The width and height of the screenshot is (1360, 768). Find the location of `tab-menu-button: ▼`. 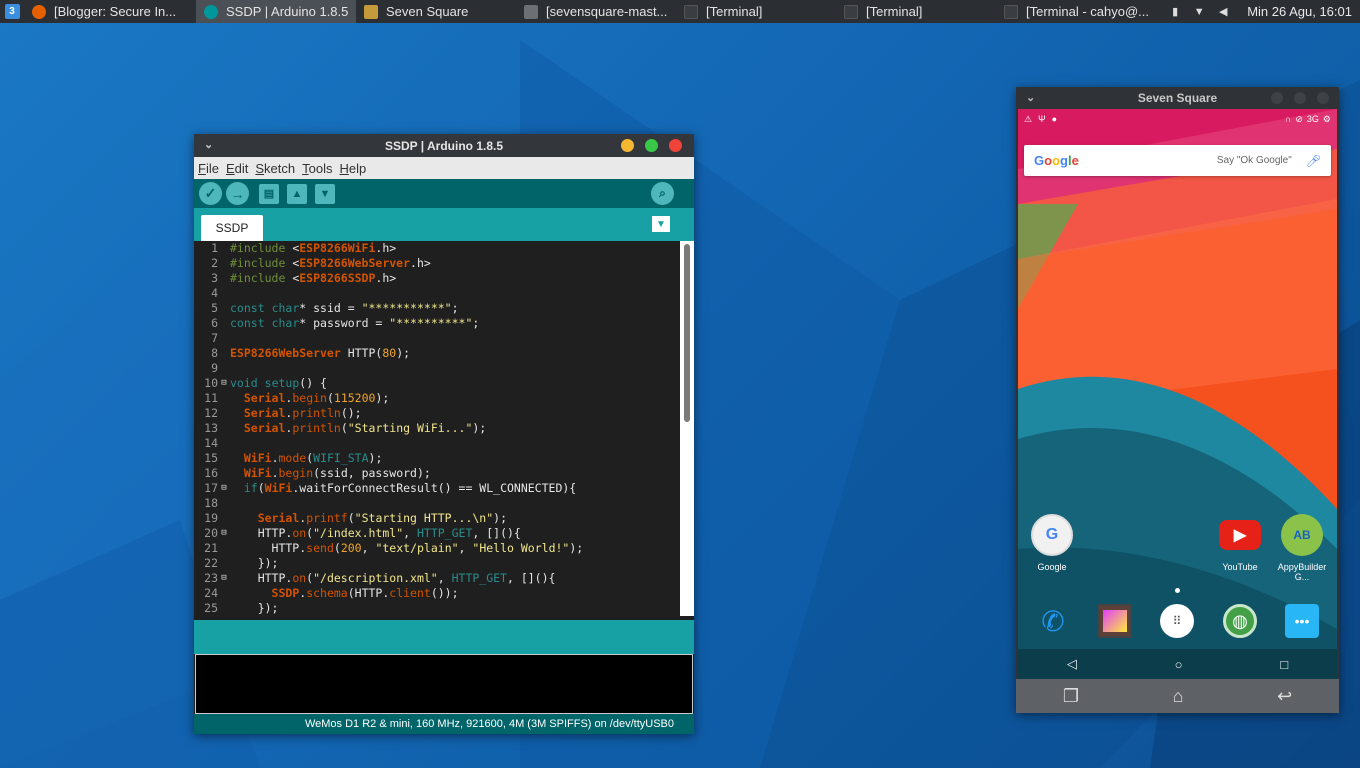

tab-menu-button: ▼ is located at coordinates (661, 224).